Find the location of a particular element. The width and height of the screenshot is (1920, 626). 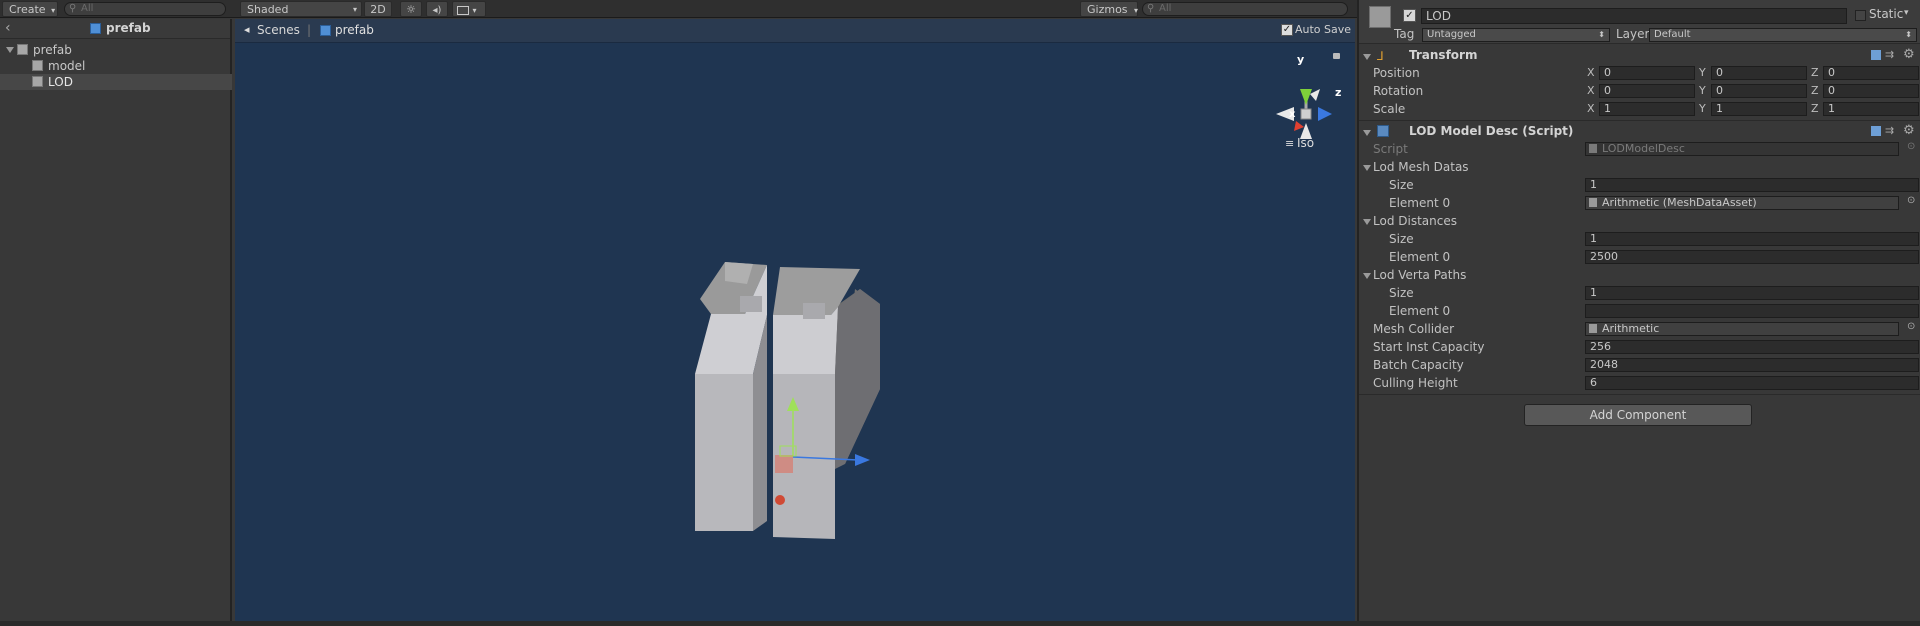

position-x-field: 0 is located at coordinates (1647, 73).